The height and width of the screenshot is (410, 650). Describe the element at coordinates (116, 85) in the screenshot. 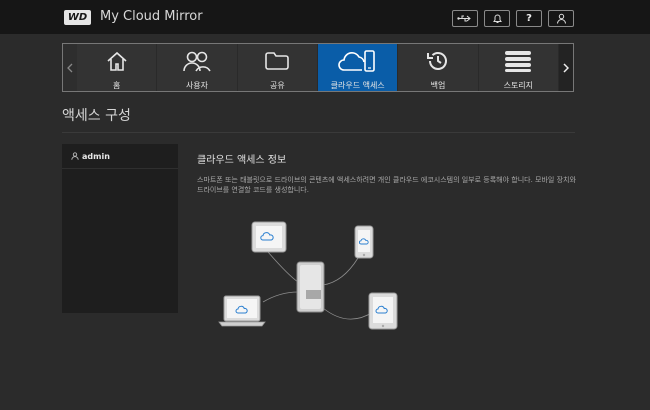

I see `nav-label-home: 홈` at that location.